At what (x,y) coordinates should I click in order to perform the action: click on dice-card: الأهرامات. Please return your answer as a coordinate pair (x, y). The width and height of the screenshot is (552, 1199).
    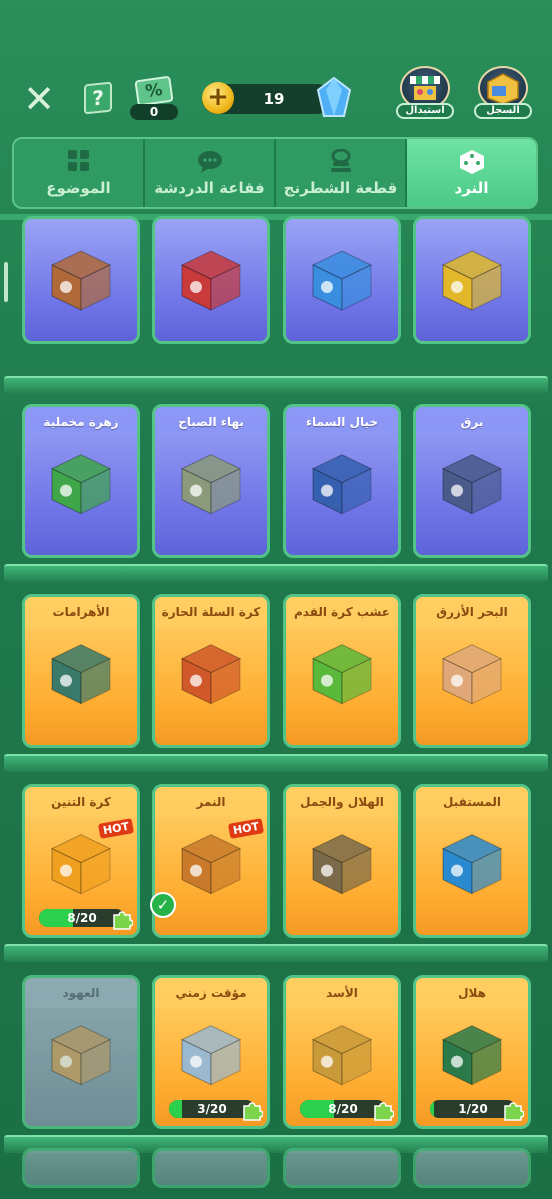
    Looking at the image, I should click on (81, 671).